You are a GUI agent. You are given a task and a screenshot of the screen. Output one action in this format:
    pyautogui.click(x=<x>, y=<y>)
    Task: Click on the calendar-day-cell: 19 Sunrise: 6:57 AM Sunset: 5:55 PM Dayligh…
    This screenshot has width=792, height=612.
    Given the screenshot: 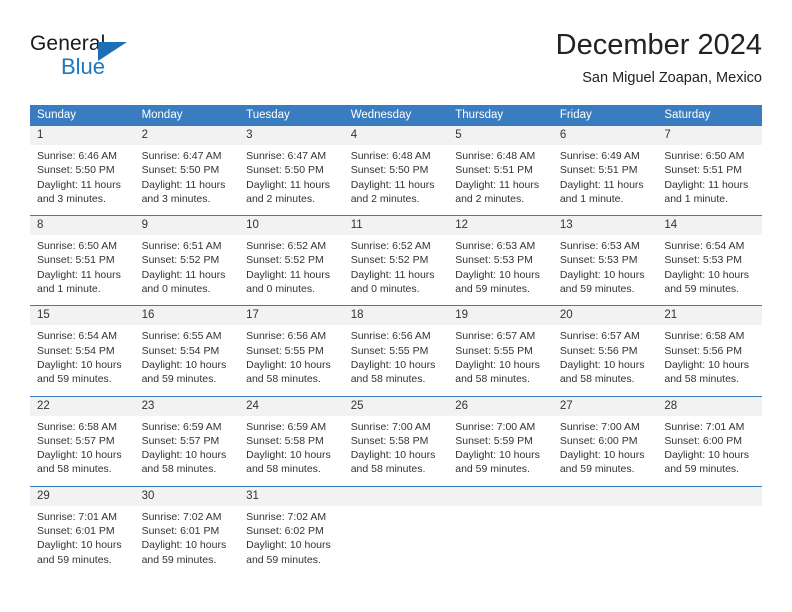 What is the action you would take?
    pyautogui.click(x=500, y=351)
    